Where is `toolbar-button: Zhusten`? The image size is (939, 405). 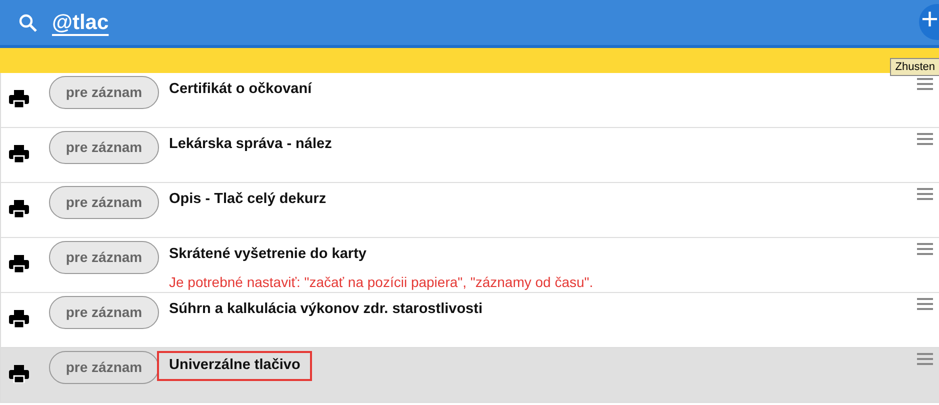
toolbar-button: Zhusten is located at coordinates (914, 67).